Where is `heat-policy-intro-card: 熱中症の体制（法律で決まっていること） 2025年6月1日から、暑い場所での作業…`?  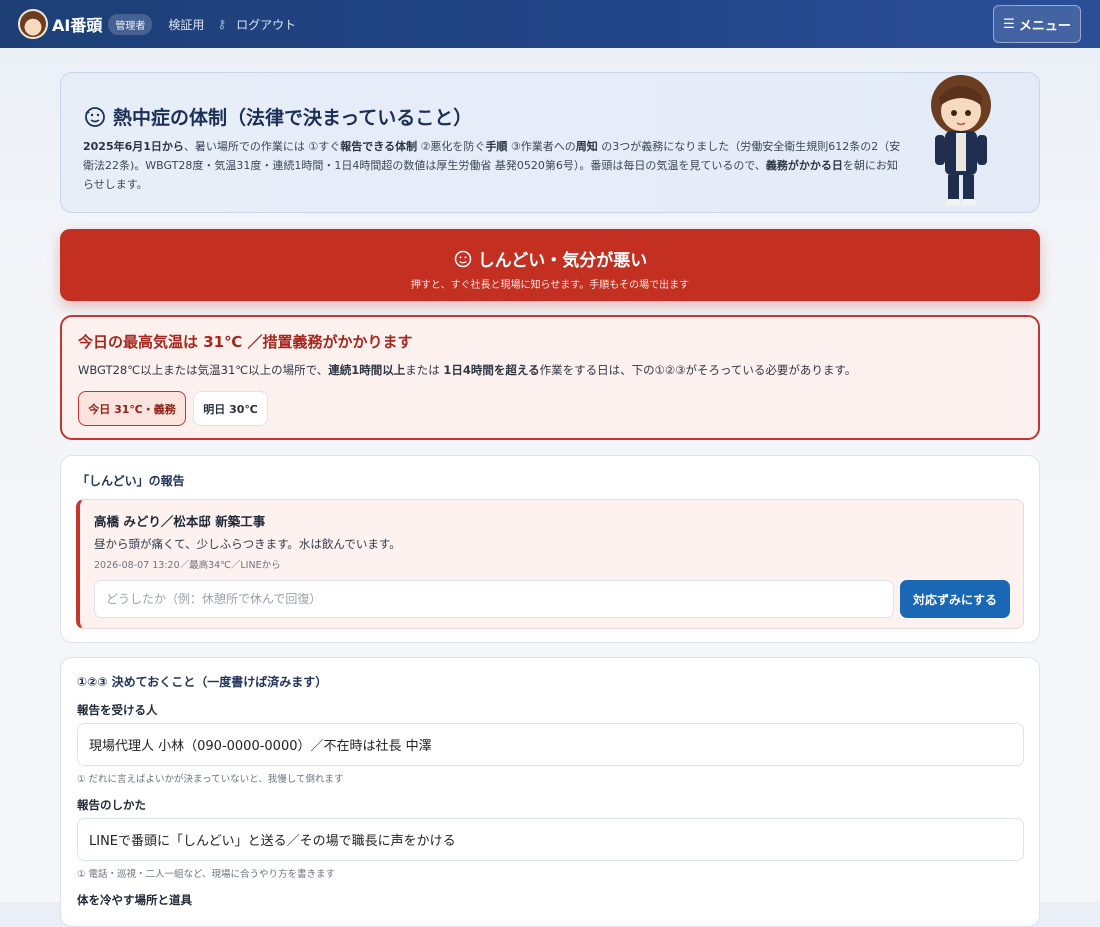 heat-policy-intro-card: 熱中症の体制（法律で決まっていること） 2025年6月1日から、暑い場所での作業… is located at coordinates (550, 142).